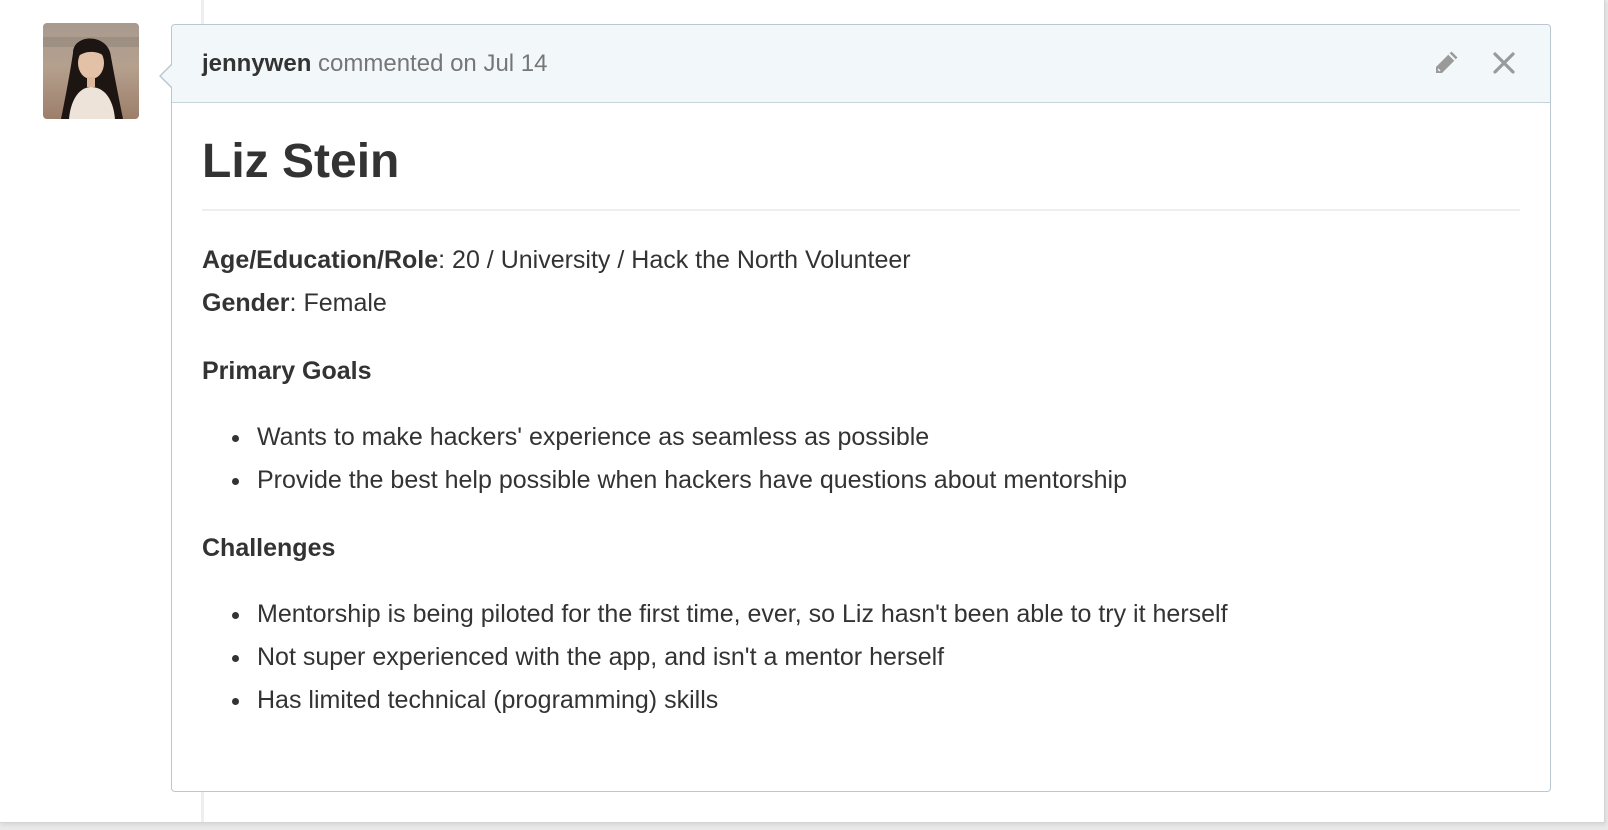  What do you see at coordinates (320, 260) in the screenshot?
I see `field-label: Age/Education/Role` at bounding box center [320, 260].